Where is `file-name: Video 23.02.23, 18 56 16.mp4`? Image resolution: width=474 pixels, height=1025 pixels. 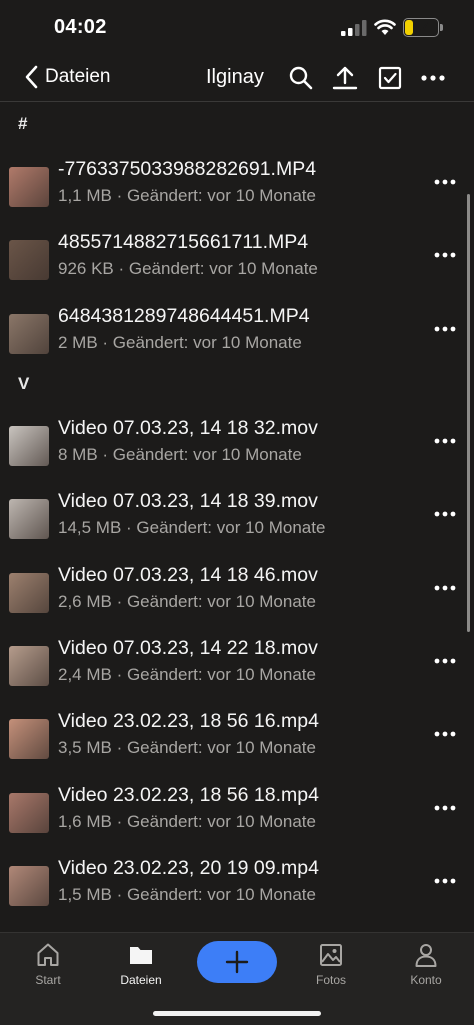
file-name: Video 23.02.23, 18 56 16.mp4 is located at coordinates (188, 721).